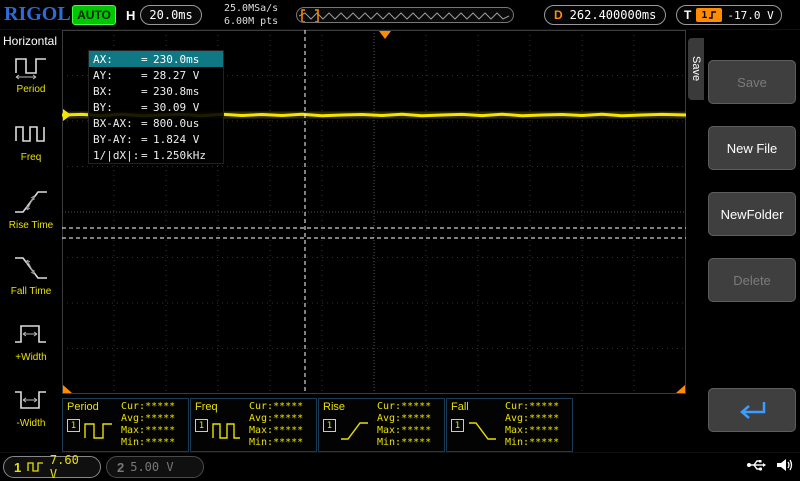 This screenshot has height=481, width=800. I want to click on menu-tab-save: Save, so click(696, 69).